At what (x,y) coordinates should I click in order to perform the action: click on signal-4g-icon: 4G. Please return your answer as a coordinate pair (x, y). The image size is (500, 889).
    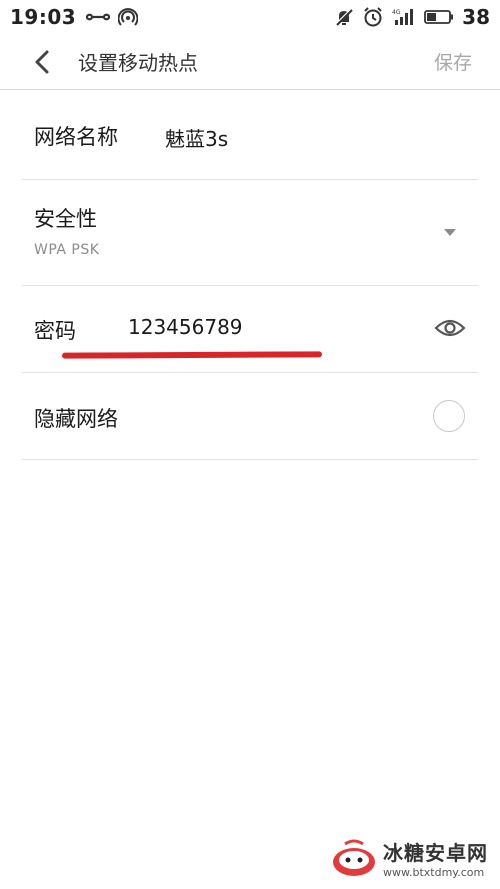
    Looking at the image, I should click on (404, 17).